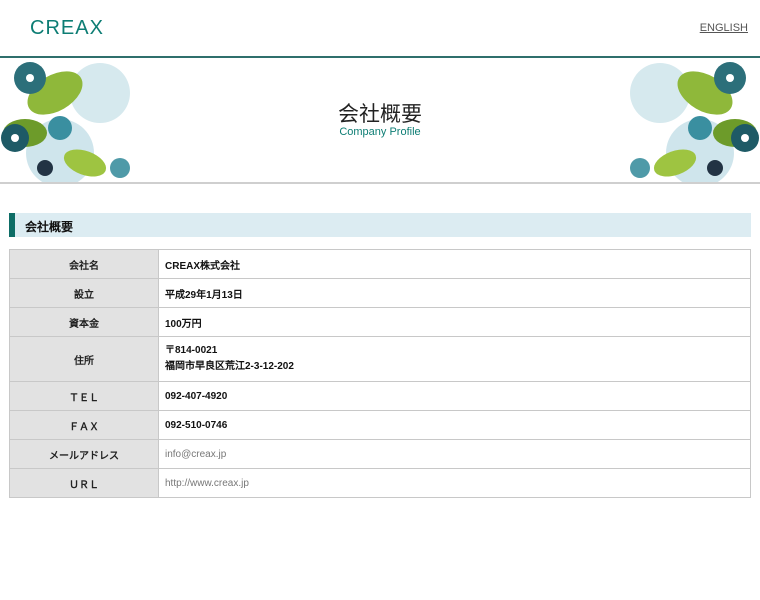  What do you see at coordinates (49, 227) in the screenshot?
I see `section-heading-label: 会社概要` at bounding box center [49, 227].